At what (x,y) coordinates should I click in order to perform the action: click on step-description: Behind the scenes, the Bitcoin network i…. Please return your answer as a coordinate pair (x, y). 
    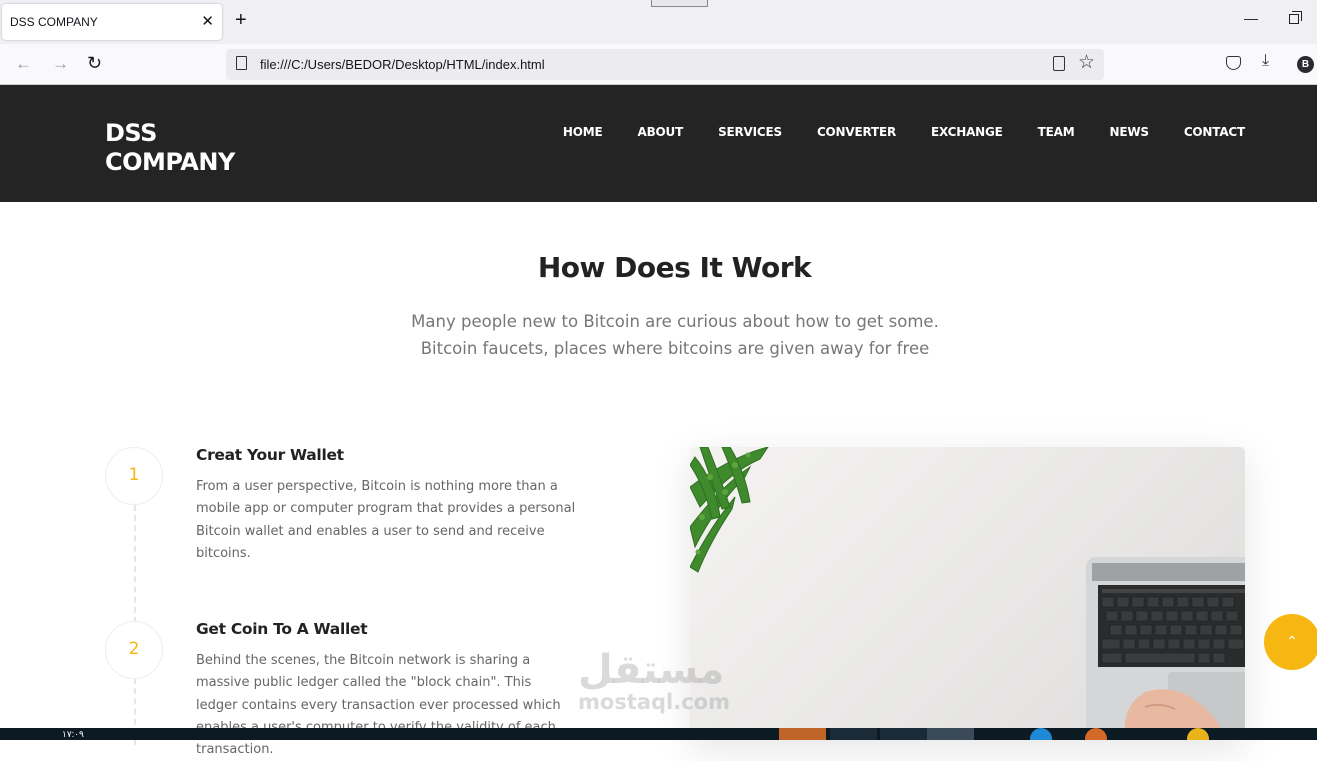
    Looking at the image, I should click on (378, 705).